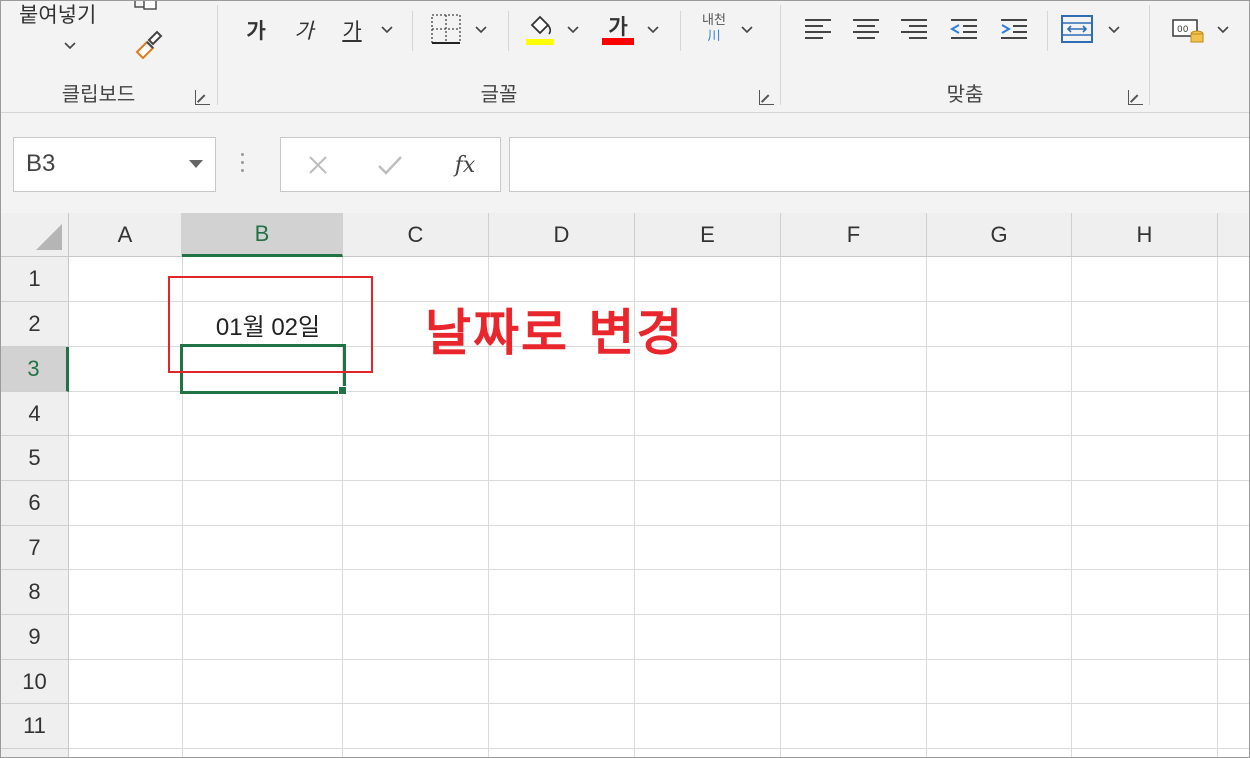  Describe the element at coordinates (965, 56) in the screenshot. I see `alignment-group: 맞춤` at that location.